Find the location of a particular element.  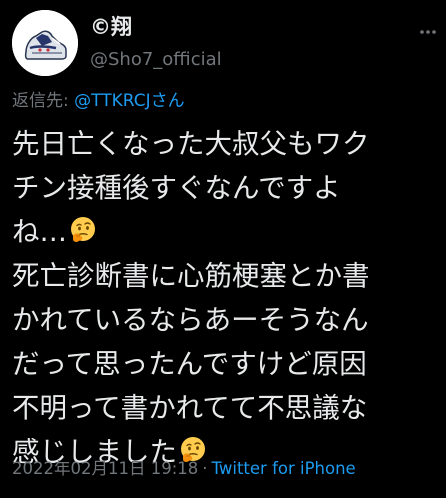

reply-prefix: 返信先: is located at coordinates (43, 101).